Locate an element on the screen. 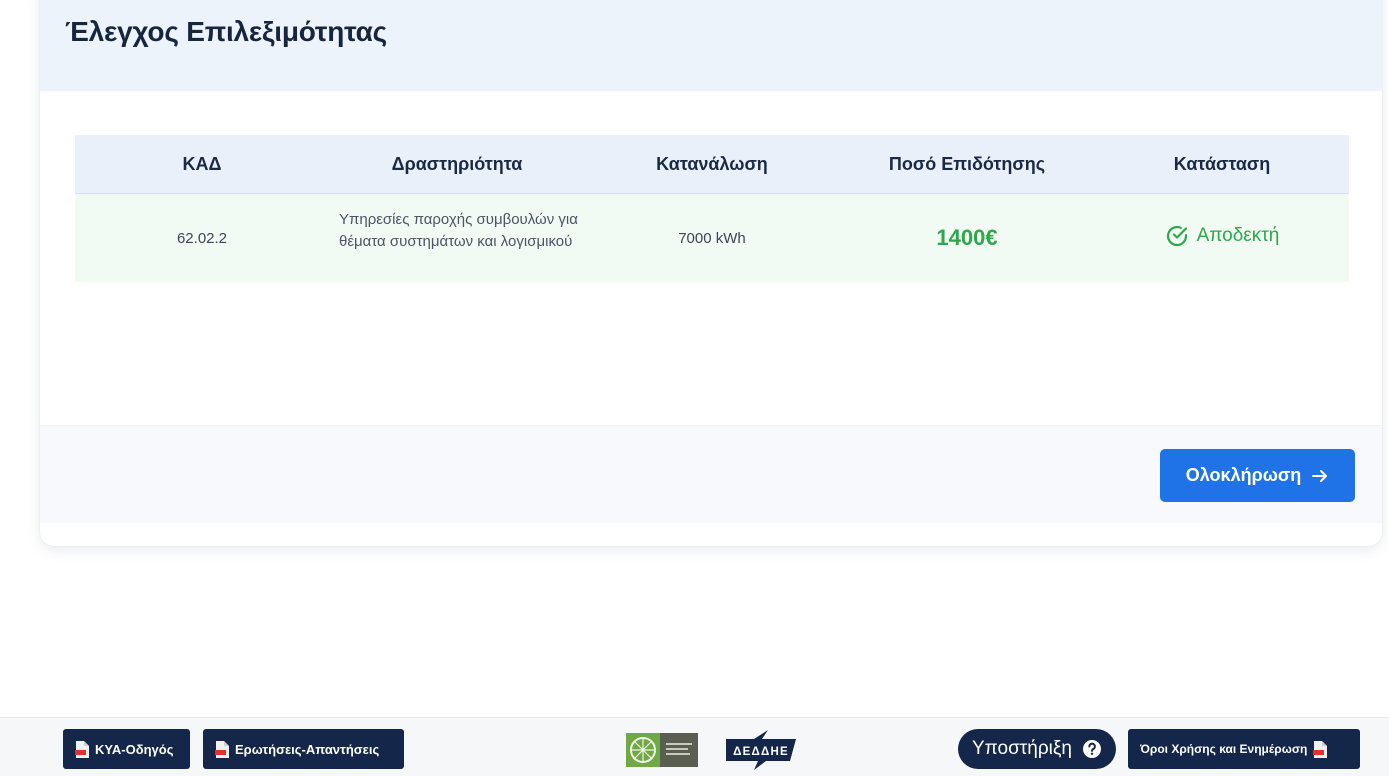 This screenshot has height=776, width=1389. kya-guide-label: ΚΥΑ-Οδηγός is located at coordinates (134, 749).